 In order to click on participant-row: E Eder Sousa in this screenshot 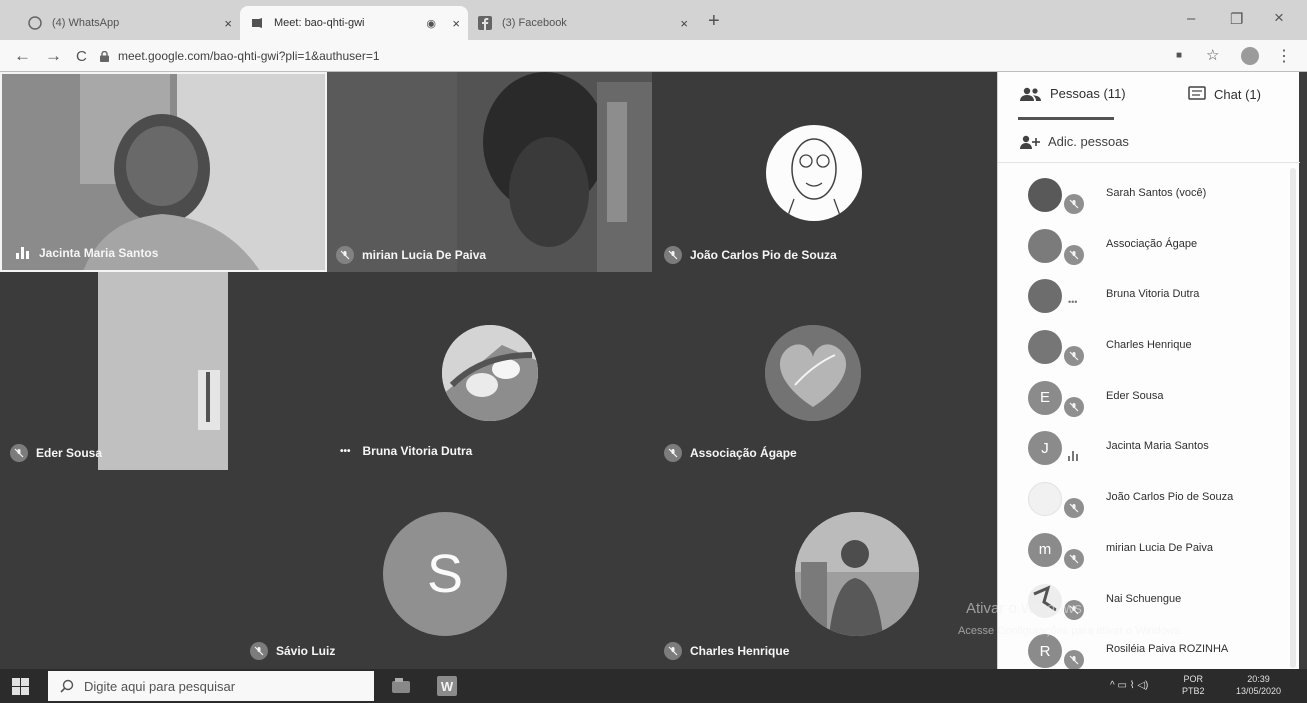, I will do `click(1149, 398)`.